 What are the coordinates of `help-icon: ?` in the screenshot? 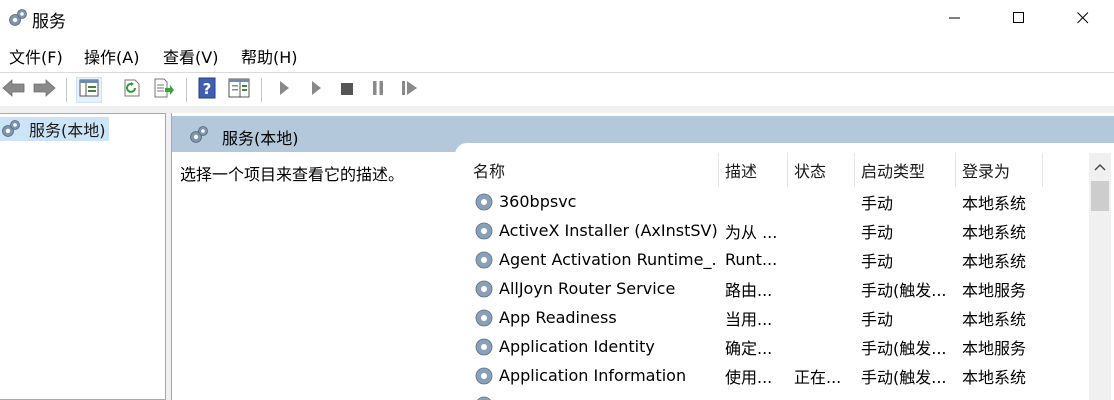 It's located at (207, 90).